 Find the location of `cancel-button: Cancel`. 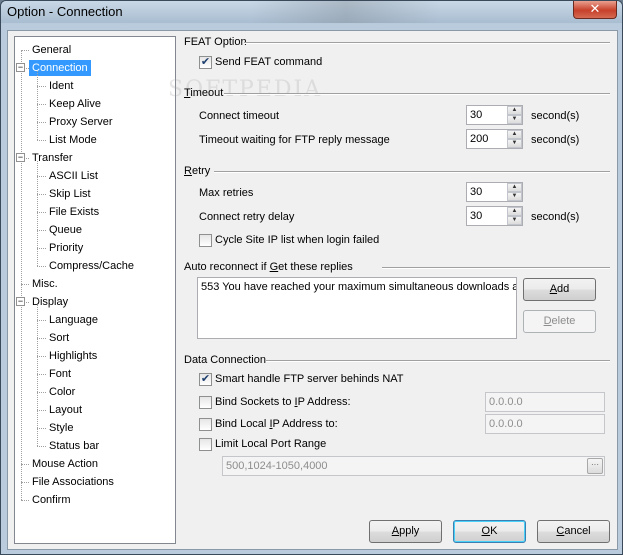

cancel-button: Cancel is located at coordinates (573, 531).